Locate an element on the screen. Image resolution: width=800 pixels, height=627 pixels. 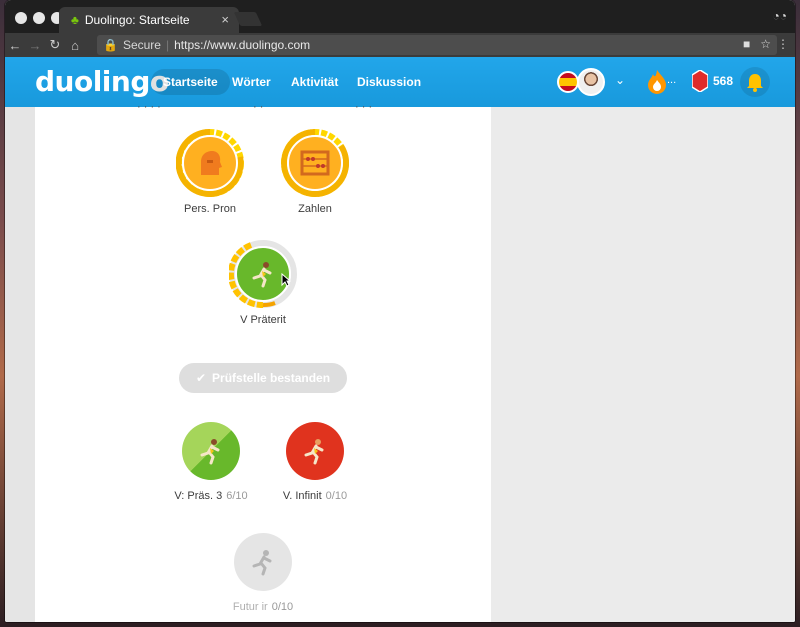
cut-off-label-middle: · · is located at coordinates (258, 107).